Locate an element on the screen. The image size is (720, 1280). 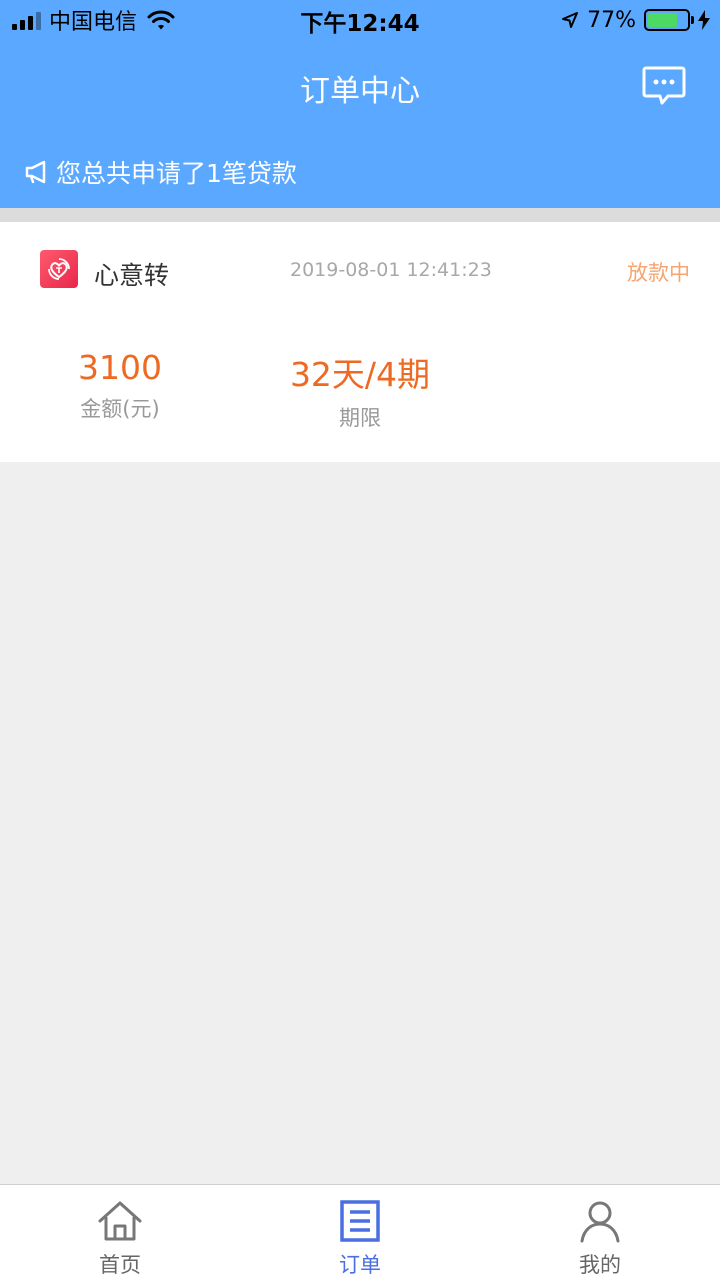
message-button is located at coordinates (664, 86).